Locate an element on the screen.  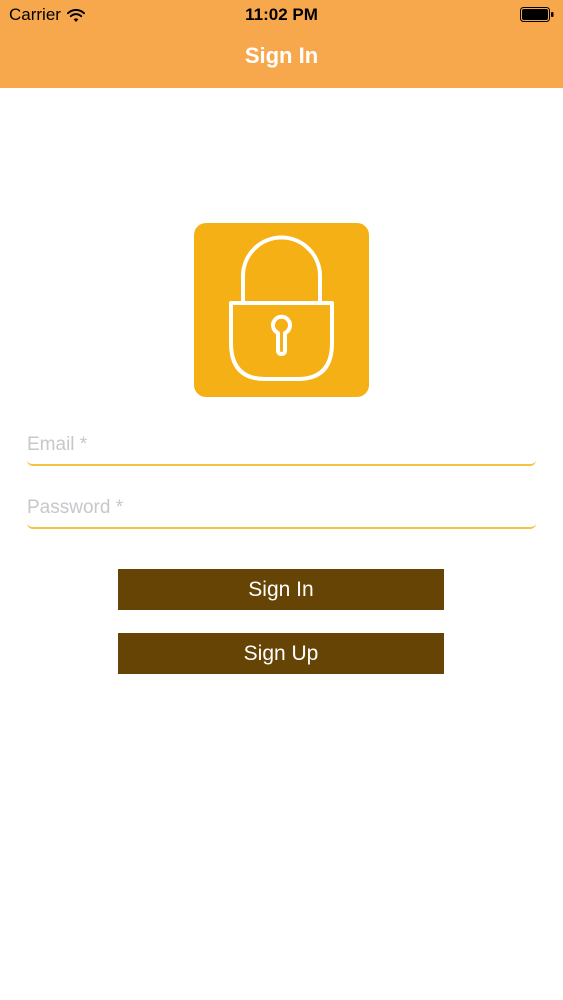
page-title: Sign In is located at coordinates (281, 55).